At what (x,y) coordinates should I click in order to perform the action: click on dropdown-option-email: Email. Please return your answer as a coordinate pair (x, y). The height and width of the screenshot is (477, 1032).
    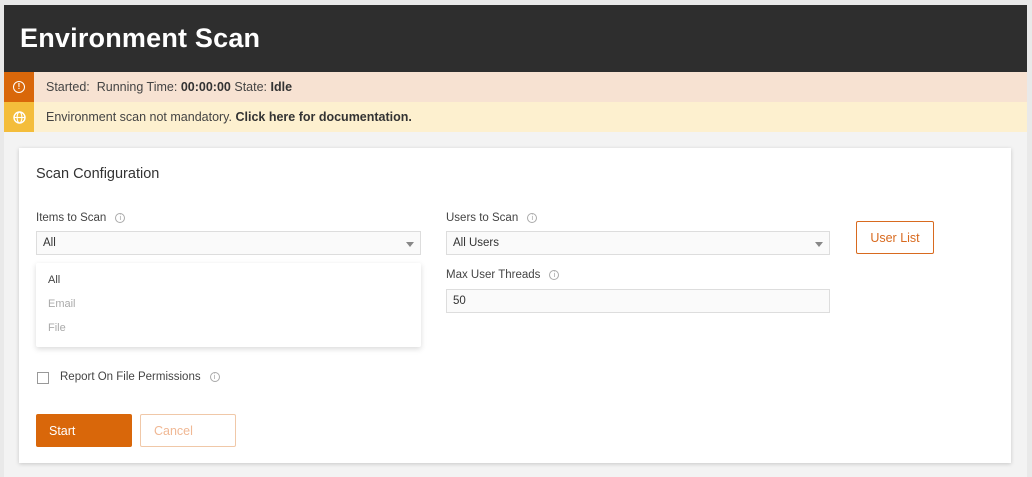
    Looking at the image, I should click on (228, 304).